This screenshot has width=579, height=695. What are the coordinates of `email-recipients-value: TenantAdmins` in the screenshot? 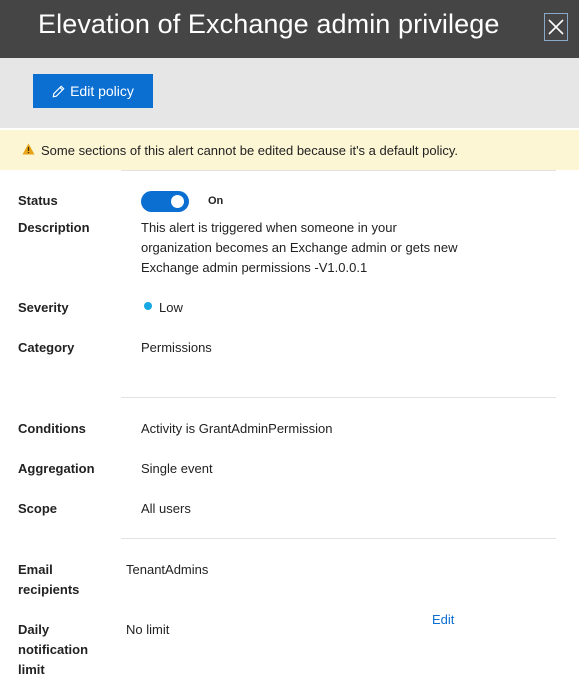 It's located at (167, 569).